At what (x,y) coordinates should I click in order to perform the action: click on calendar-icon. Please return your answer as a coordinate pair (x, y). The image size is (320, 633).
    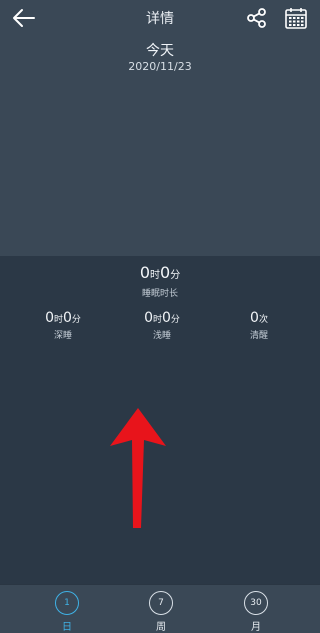
    Looking at the image, I should click on (296, 18).